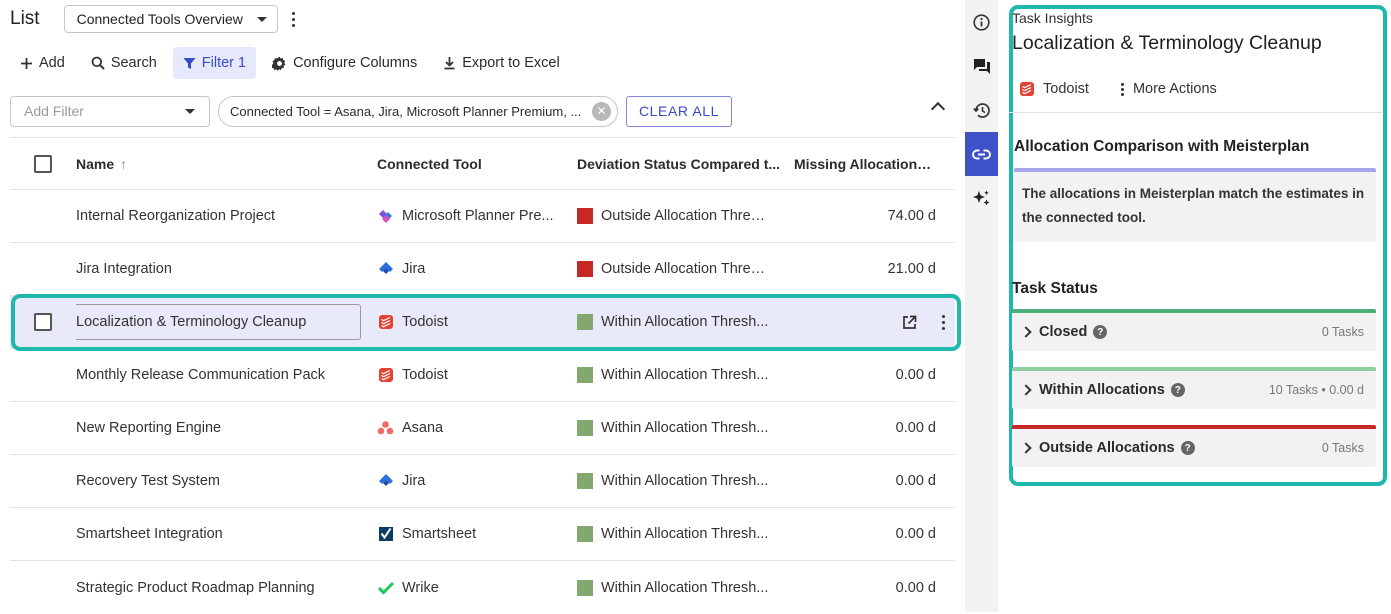  I want to click on task-status-title: Task Status, so click(1055, 288).